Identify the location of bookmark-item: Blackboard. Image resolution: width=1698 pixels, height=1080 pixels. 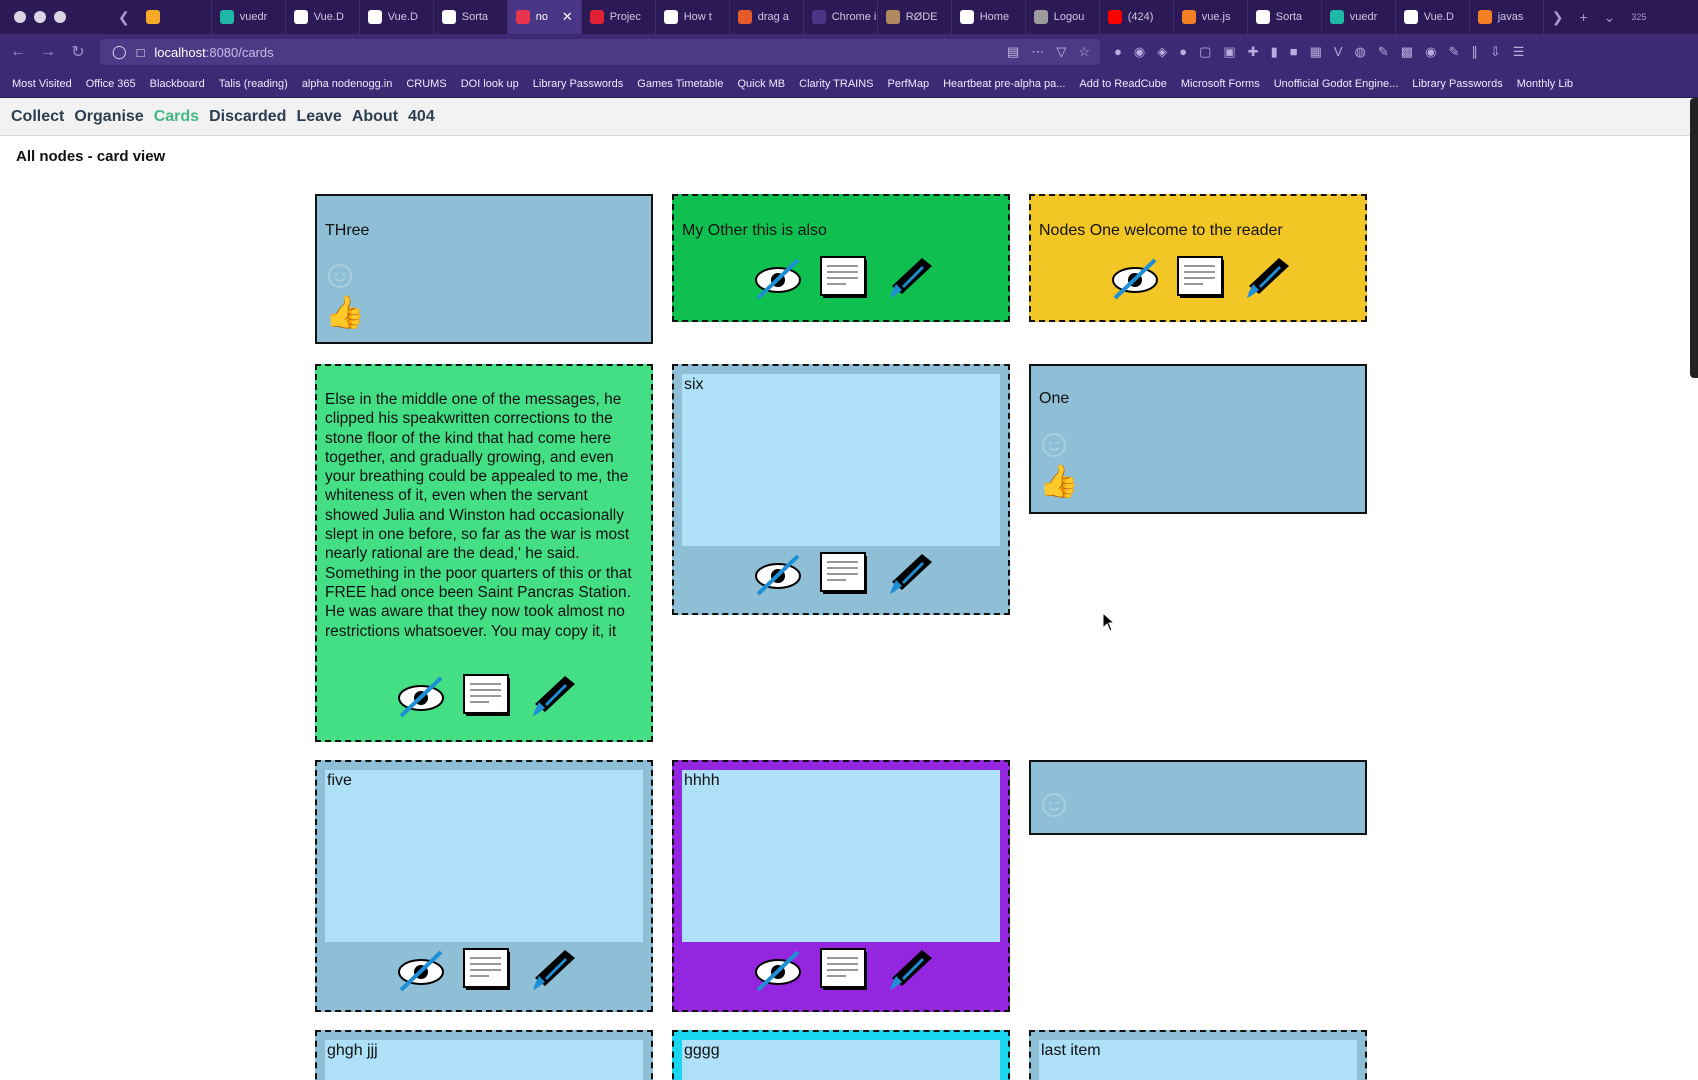
(177, 84).